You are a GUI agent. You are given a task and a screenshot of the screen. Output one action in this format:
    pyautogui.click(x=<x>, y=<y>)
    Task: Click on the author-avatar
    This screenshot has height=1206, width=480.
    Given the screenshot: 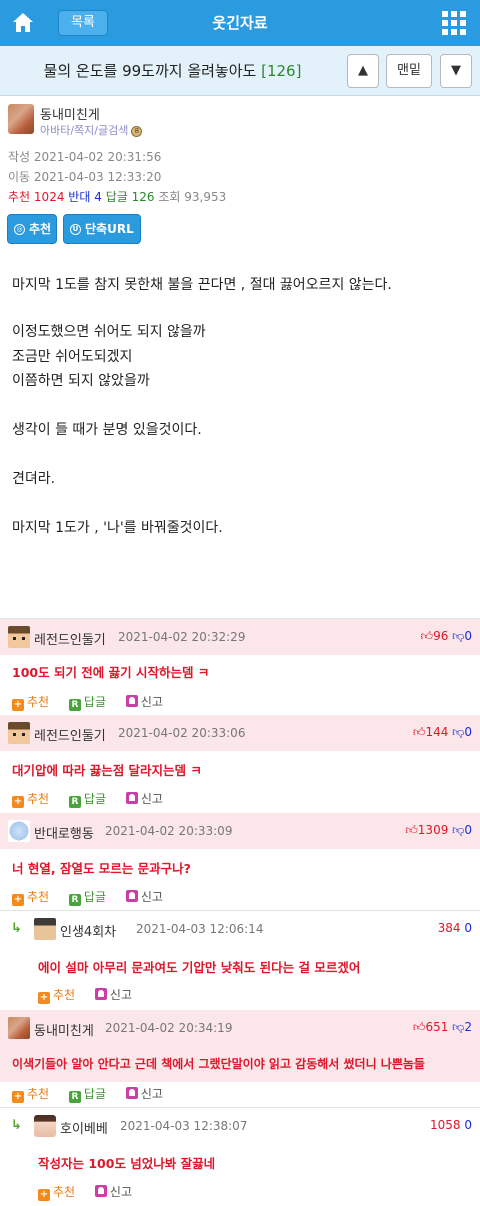 What is the action you would take?
    pyautogui.click(x=21, y=119)
    